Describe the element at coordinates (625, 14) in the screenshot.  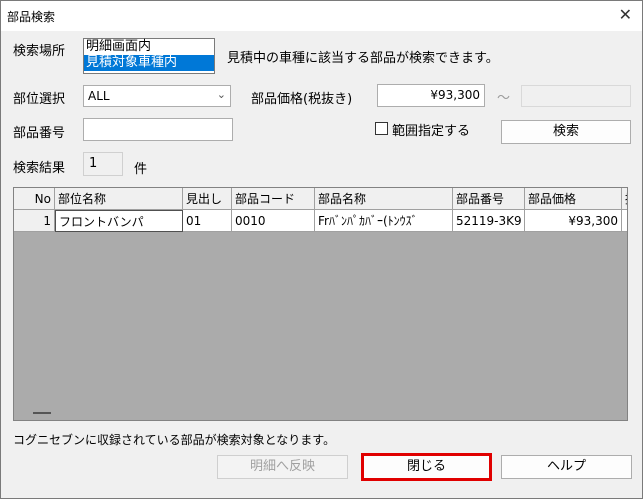
I see `close-icon: ✕` at that location.